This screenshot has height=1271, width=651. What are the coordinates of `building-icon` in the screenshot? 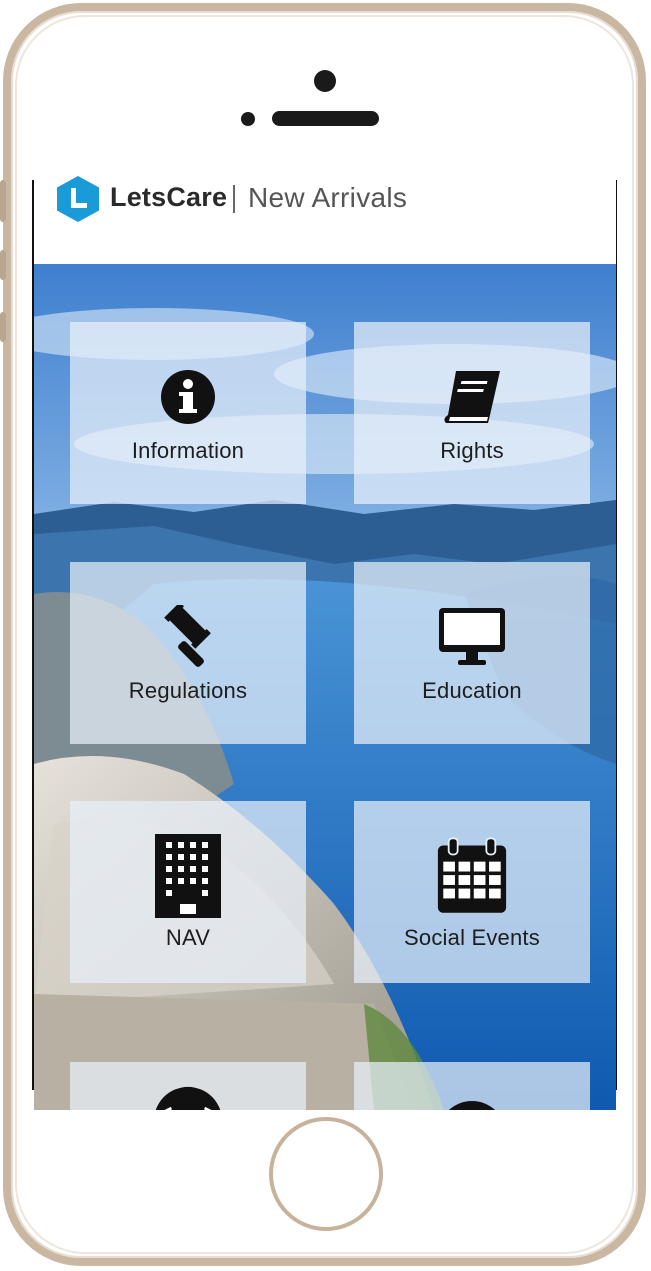 It's located at (188, 876).